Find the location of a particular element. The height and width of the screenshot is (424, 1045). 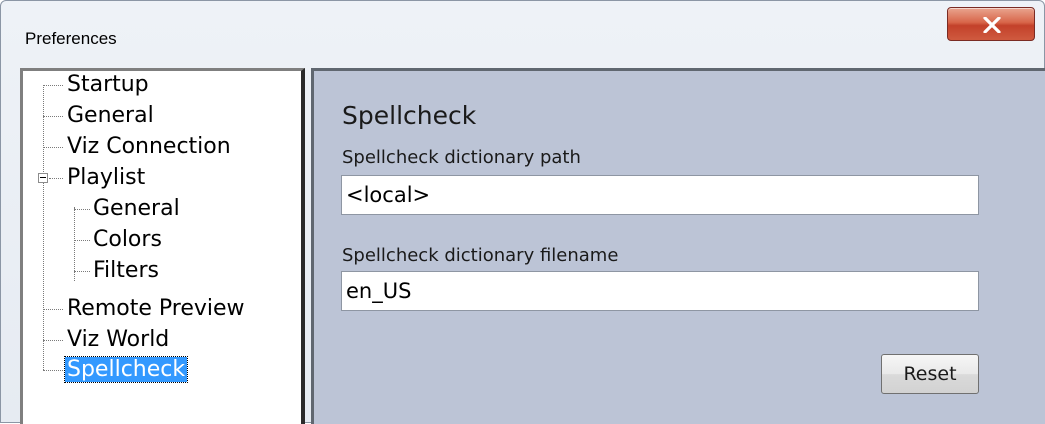

collapse-minus-icon is located at coordinates (43, 178).